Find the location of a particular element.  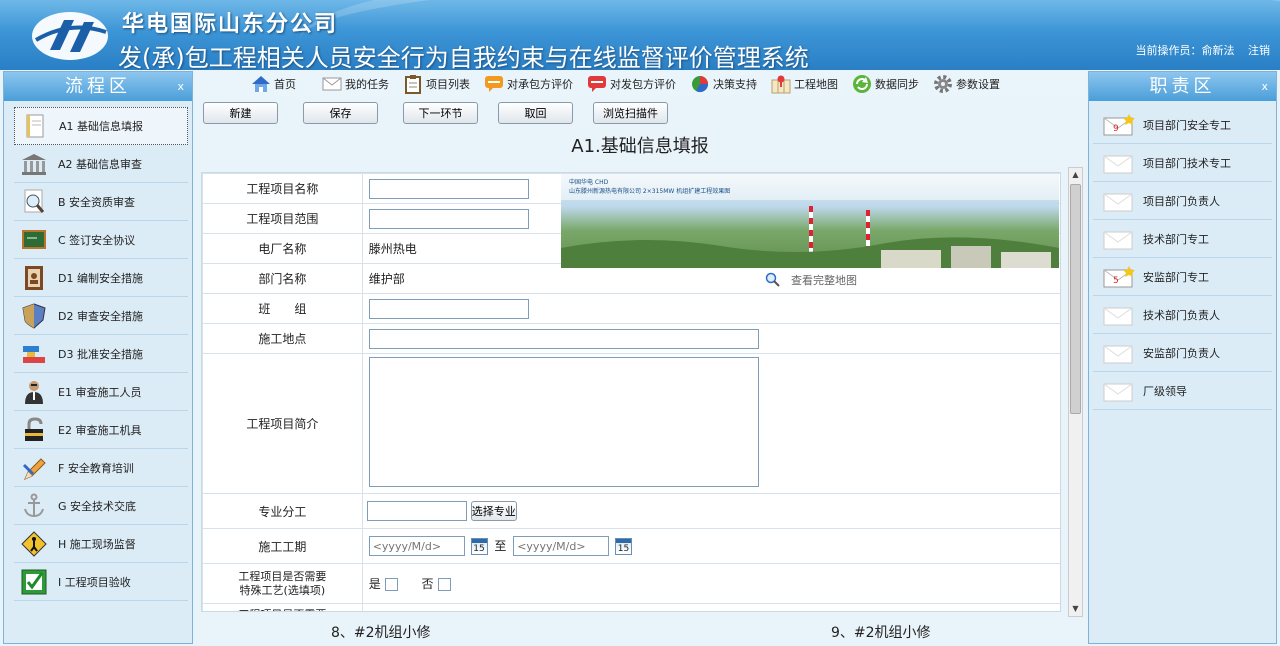

flow-item-label: A1 基础信息填报 is located at coordinates (101, 126).